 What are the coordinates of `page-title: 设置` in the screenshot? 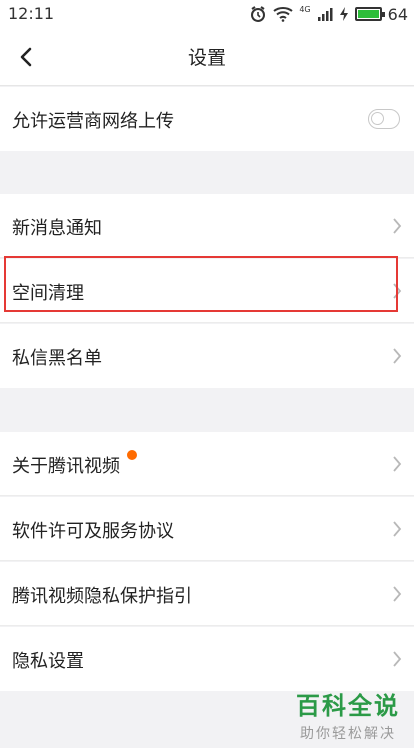 It's located at (206, 58).